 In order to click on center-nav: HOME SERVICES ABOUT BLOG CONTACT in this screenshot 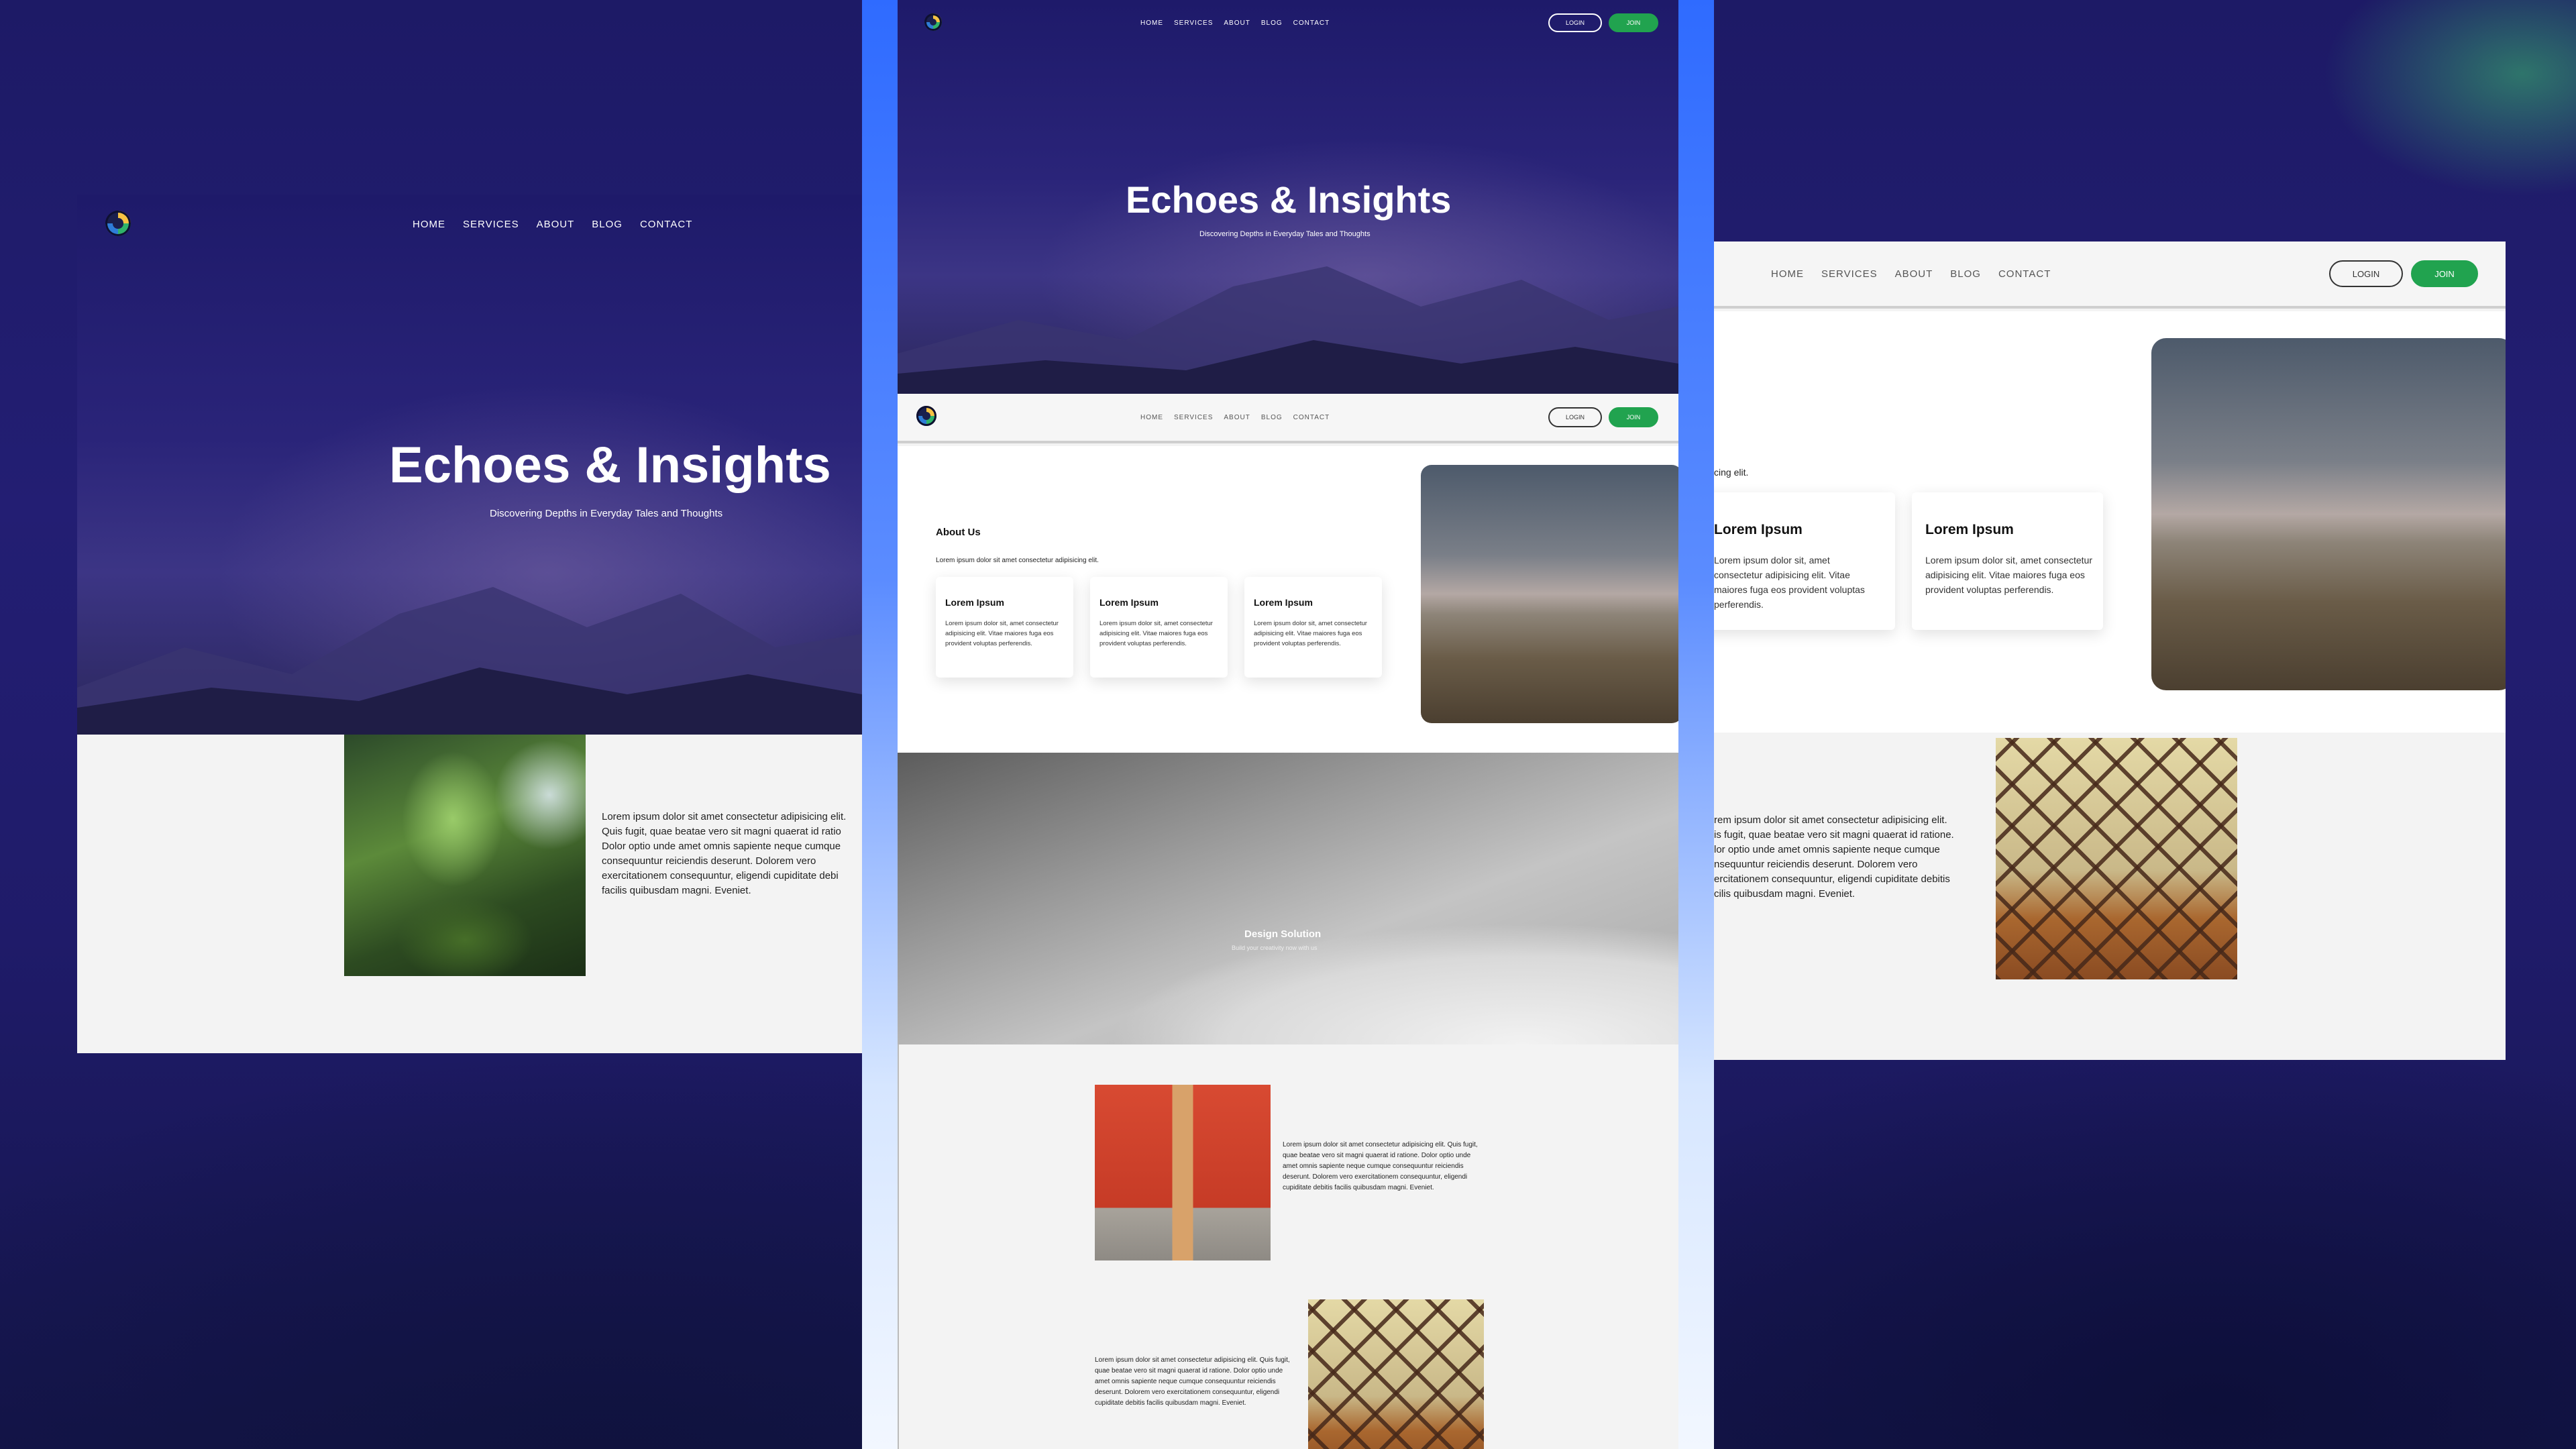, I will do `click(1235, 417)`.